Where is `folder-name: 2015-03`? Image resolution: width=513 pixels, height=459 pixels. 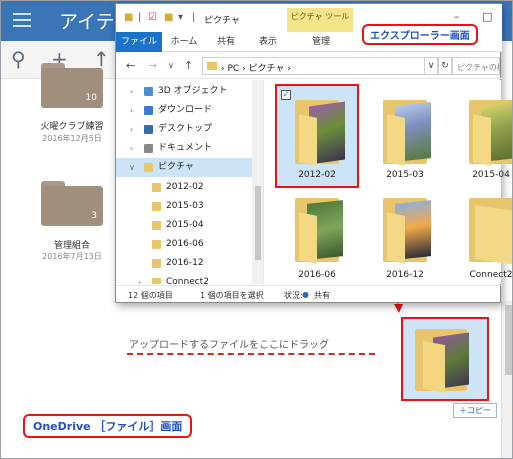 folder-name: 2015-03 is located at coordinates (405, 175).